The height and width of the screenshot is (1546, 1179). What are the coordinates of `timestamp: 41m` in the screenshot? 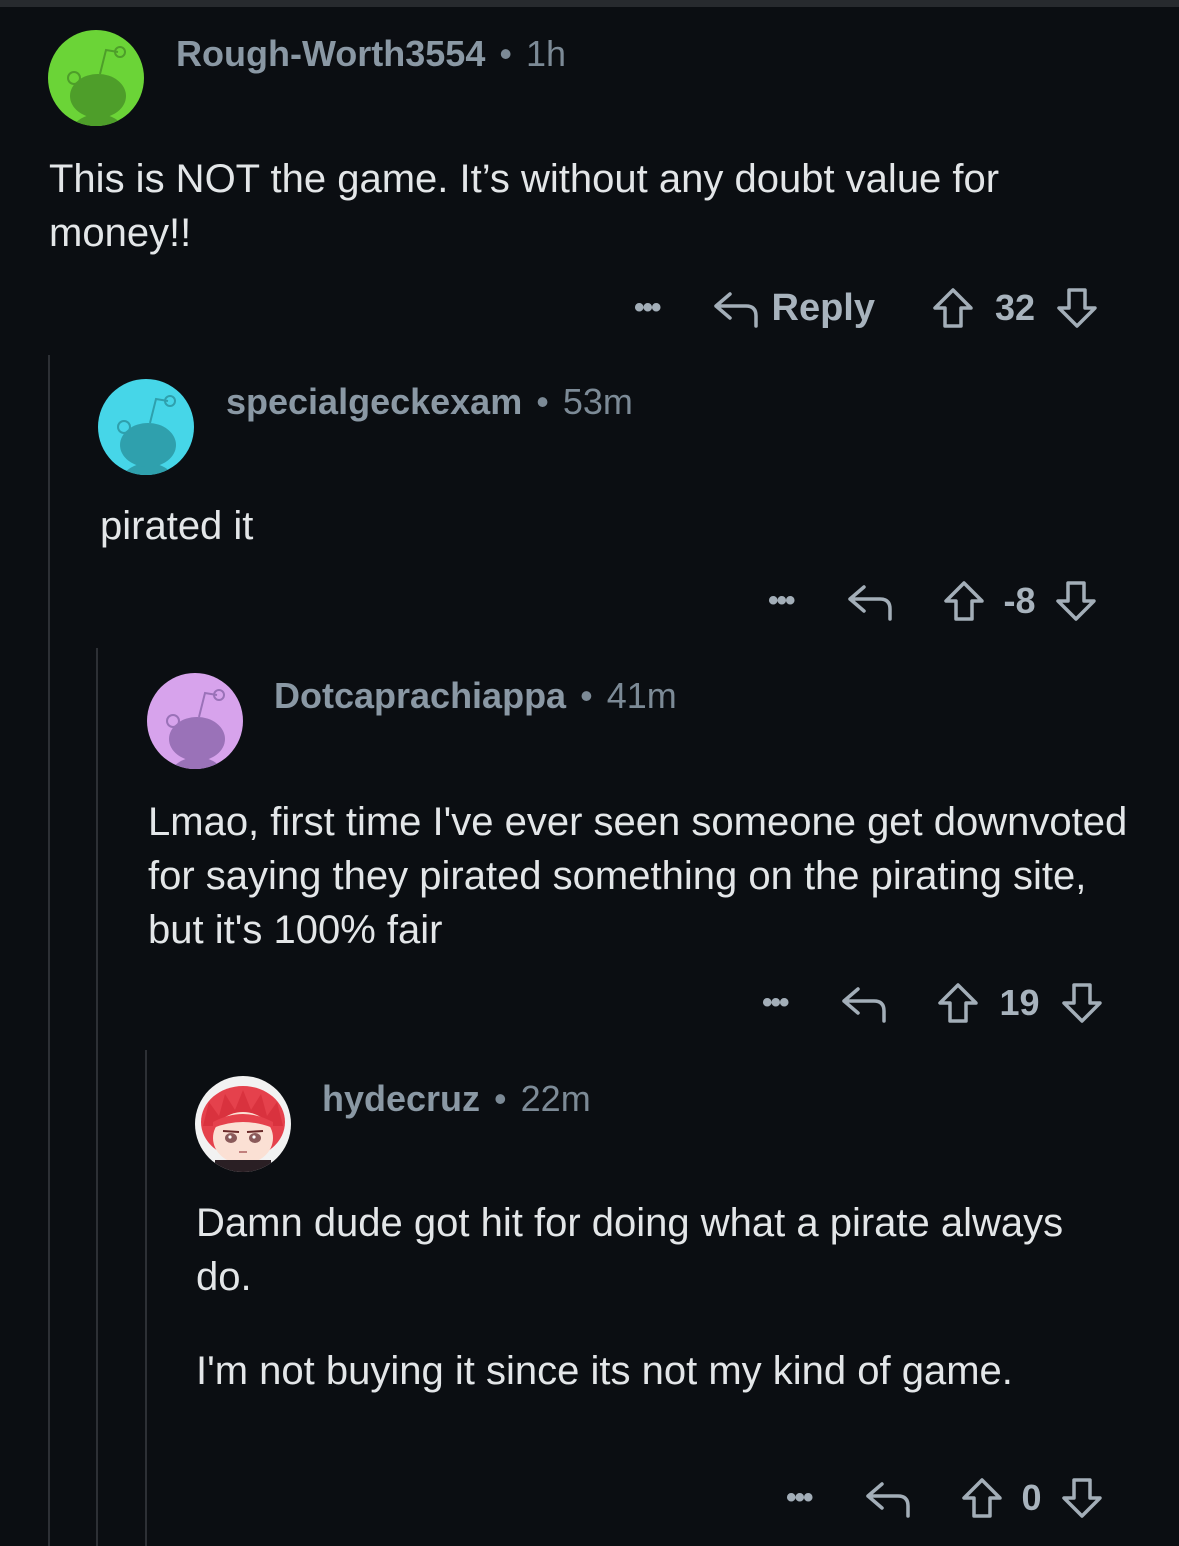 It's located at (641, 695).